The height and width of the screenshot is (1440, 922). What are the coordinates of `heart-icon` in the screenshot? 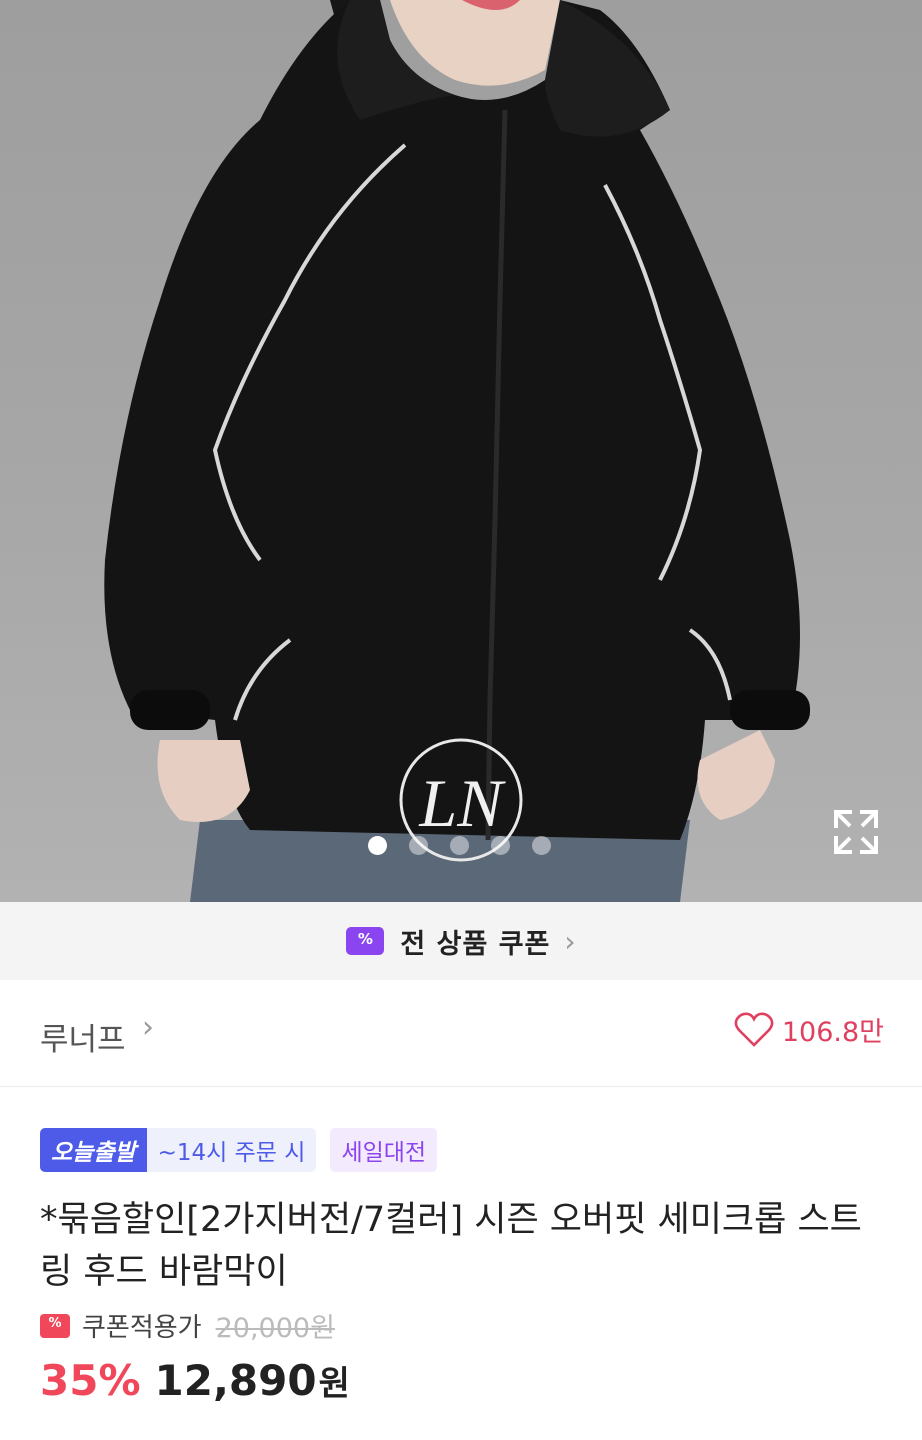 It's located at (754, 1029).